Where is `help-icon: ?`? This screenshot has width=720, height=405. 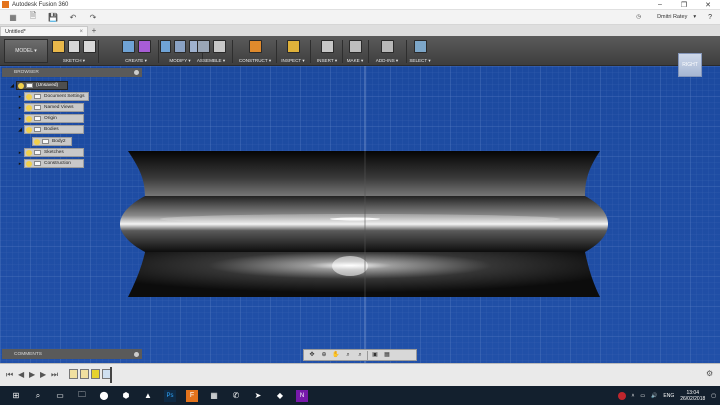
help-icon: ? is located at coordinates (710, 17).